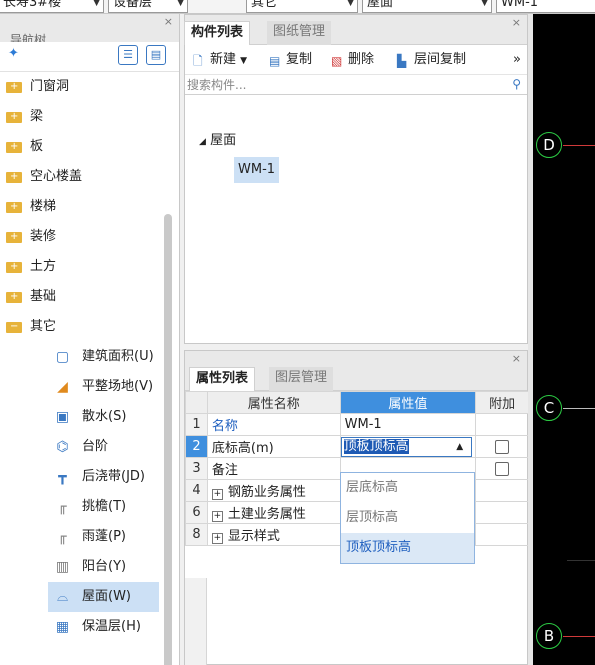  Describe the element at coordinates (257, 170) in the screenshot. I see `component-tree-item: WM-1` at that location.